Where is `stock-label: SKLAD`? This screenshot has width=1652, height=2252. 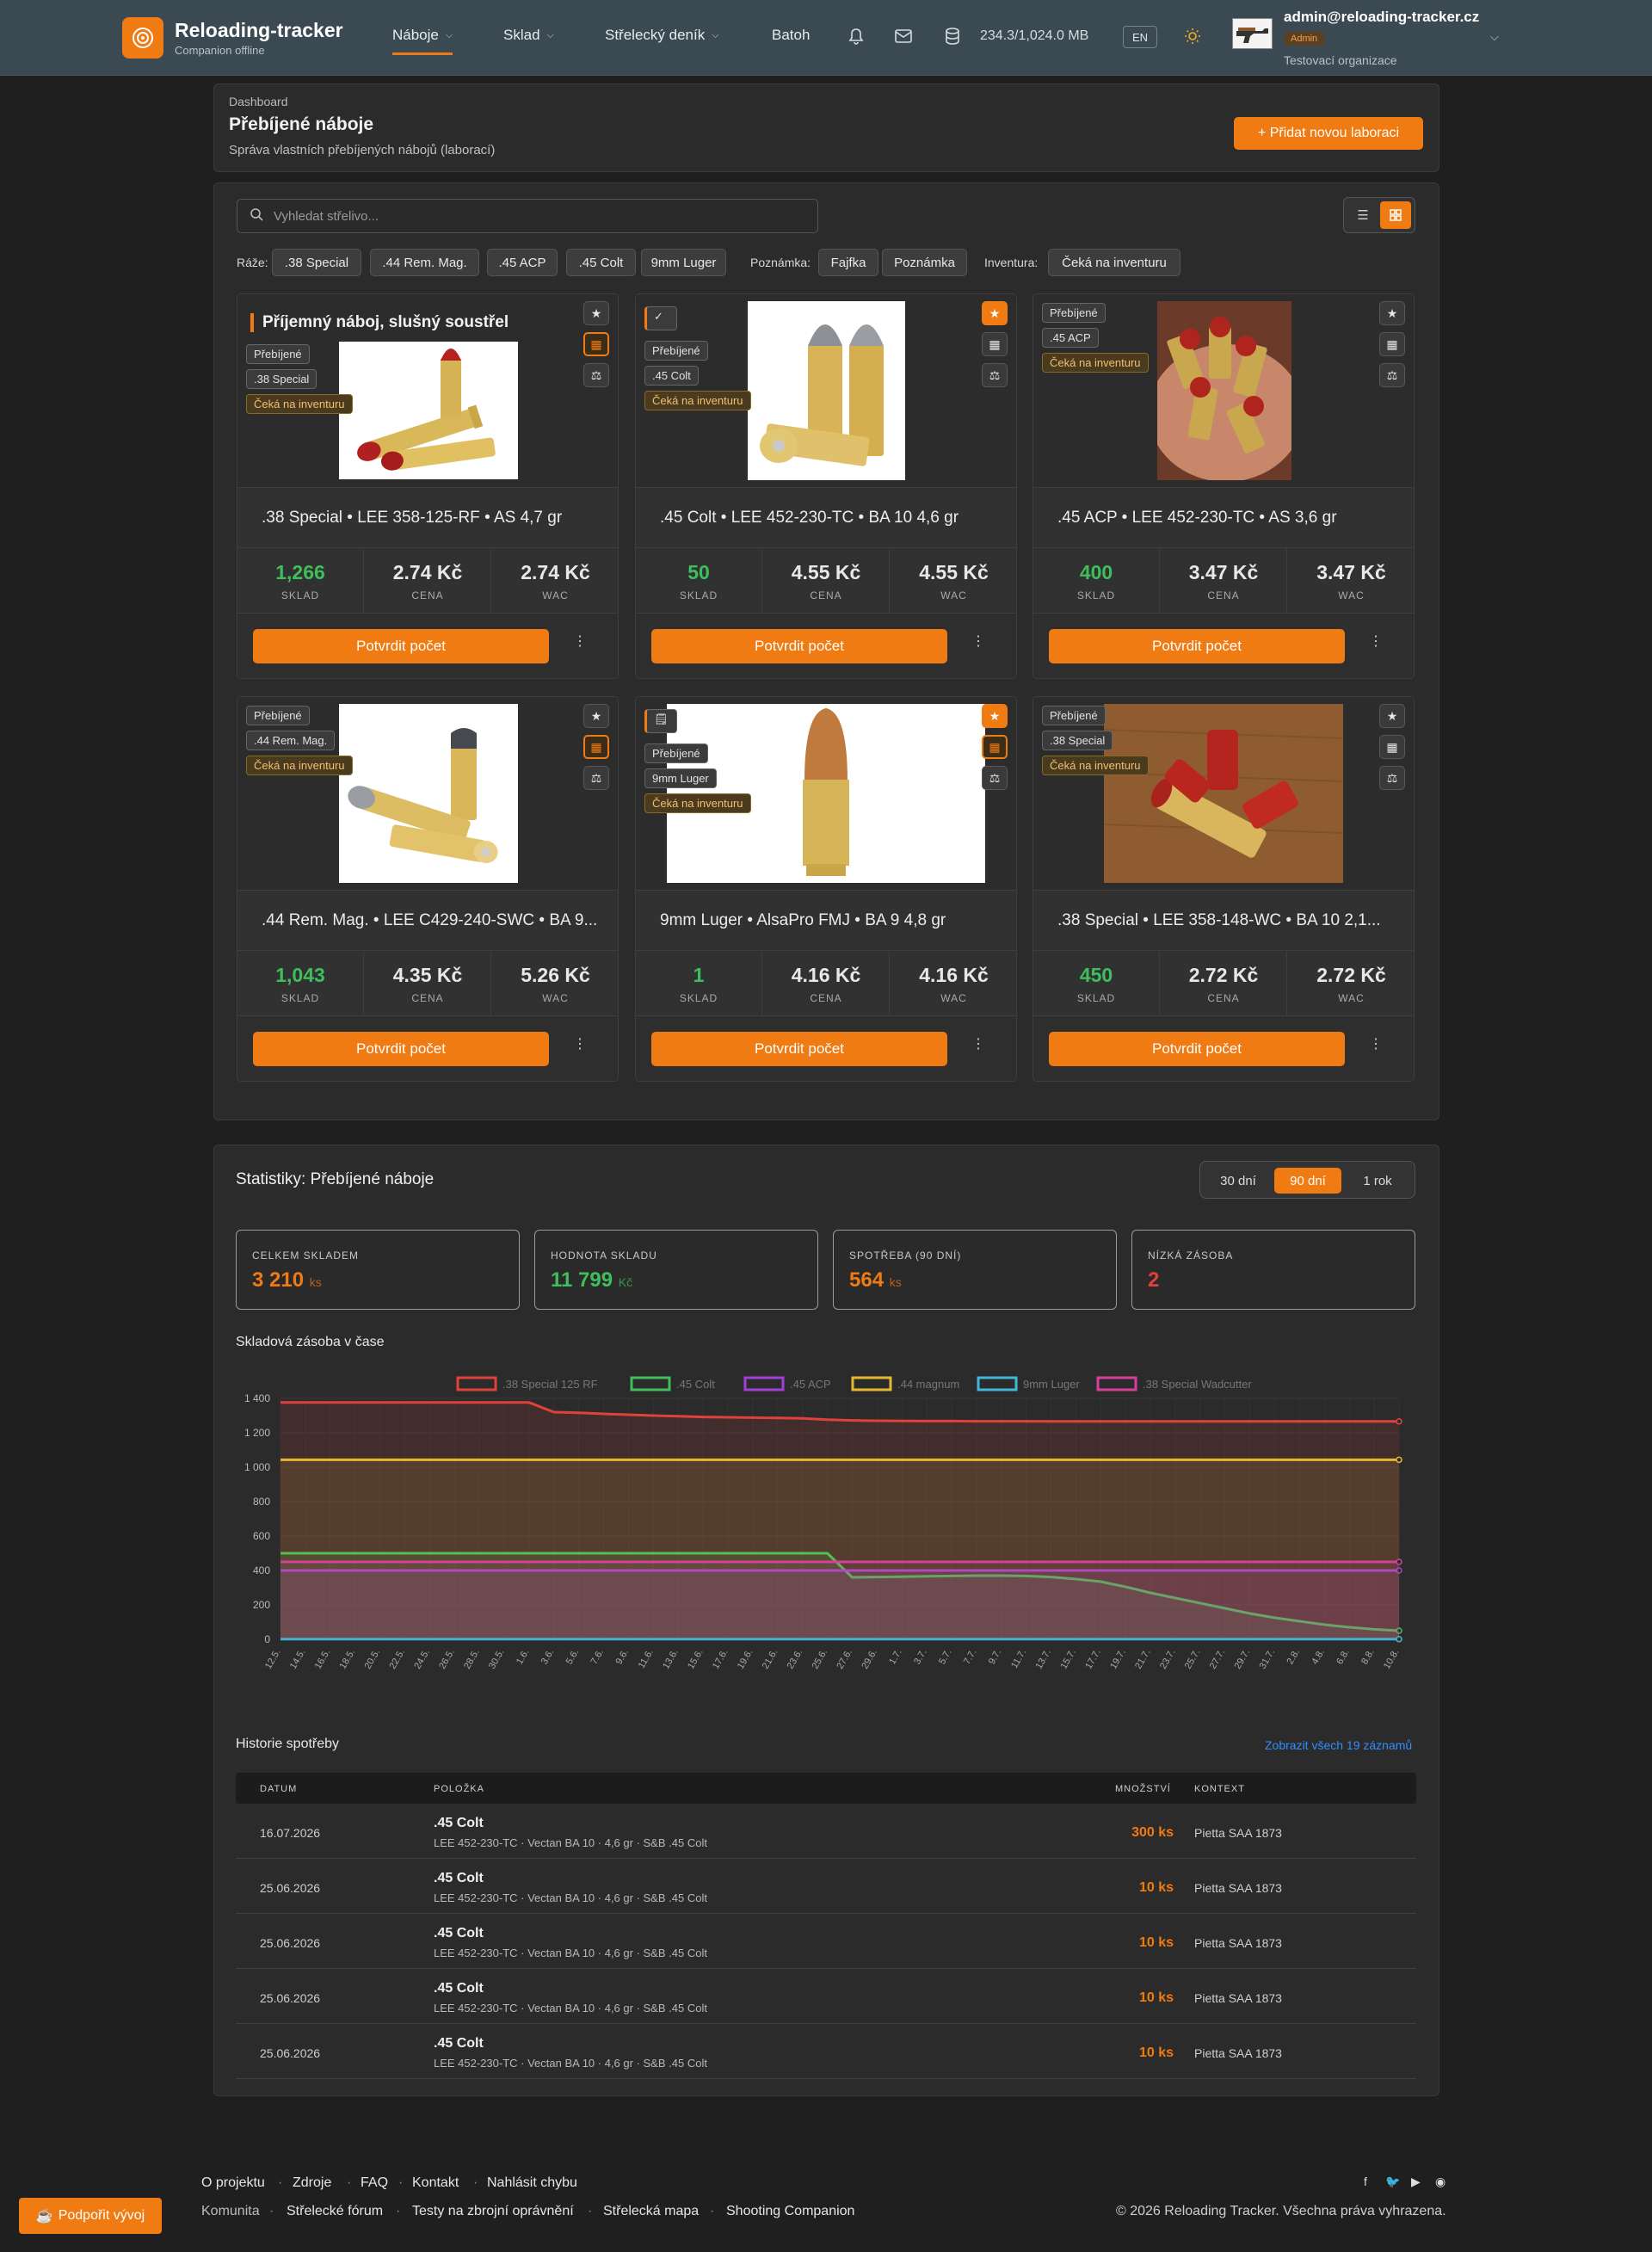 stock-label: SKLAD is located at coordinates (698, 998).